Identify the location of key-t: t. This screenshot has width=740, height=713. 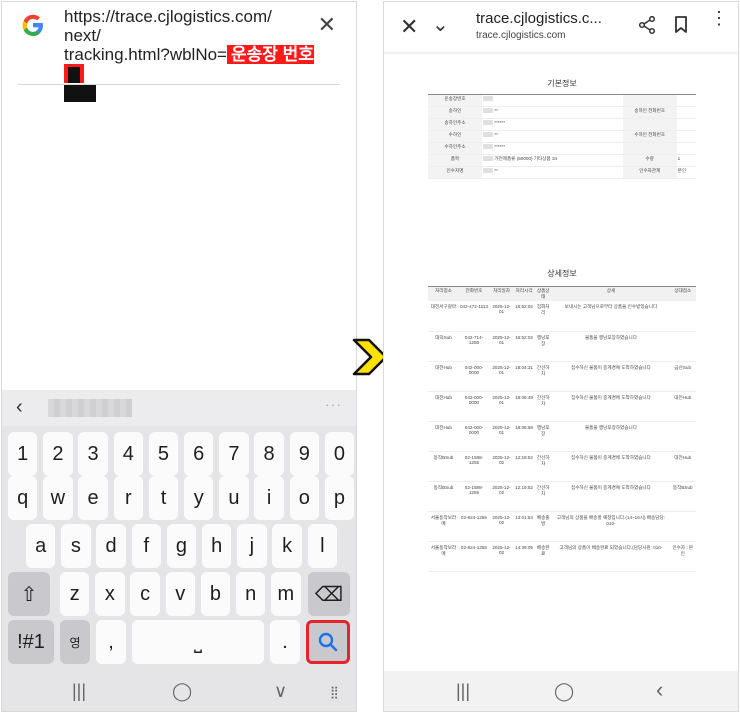
(163, 498).